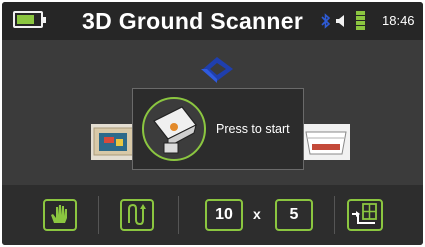  What do you see at coordinates (294, 215) in the screenshot?
I see `grid-length-field: 5` at bounding box center [294, 215].